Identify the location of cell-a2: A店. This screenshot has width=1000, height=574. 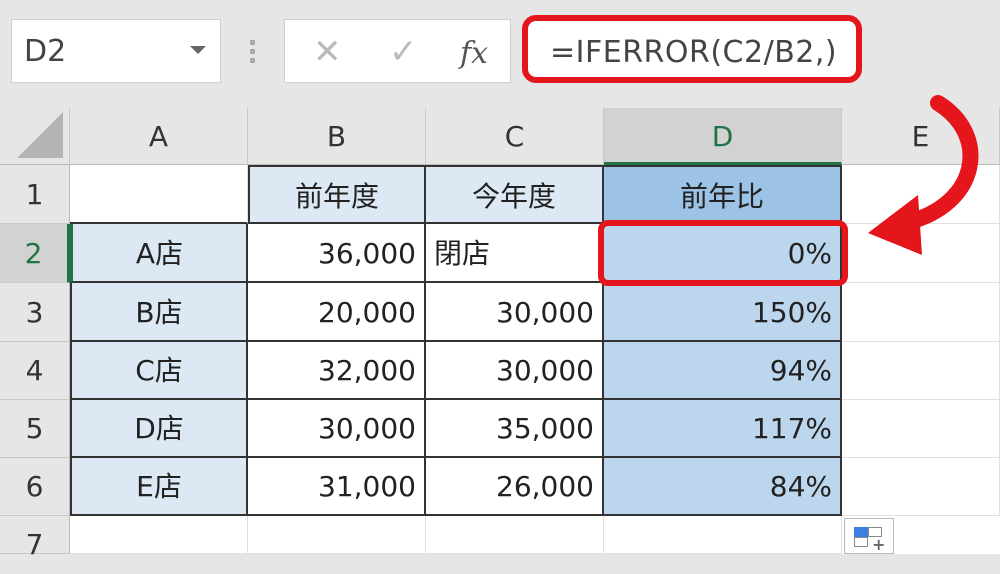
(159, 253).